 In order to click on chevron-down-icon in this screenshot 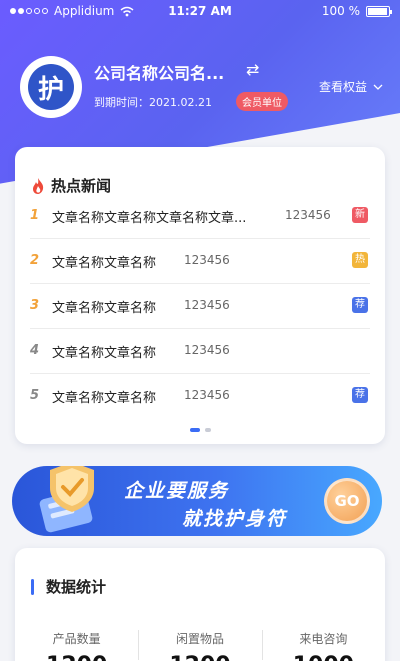, I will do `click(378, 87)`.